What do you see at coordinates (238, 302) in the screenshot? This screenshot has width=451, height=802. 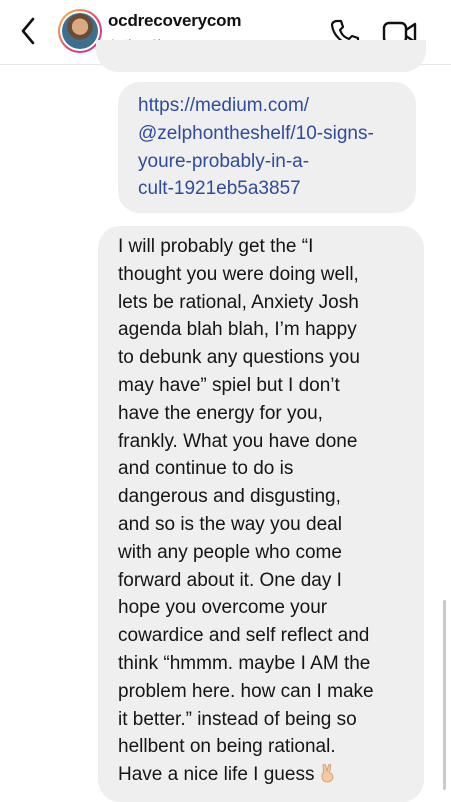 I see `message-line: lets be rational, Anxiety Josh` at bounding box center [238, 302].